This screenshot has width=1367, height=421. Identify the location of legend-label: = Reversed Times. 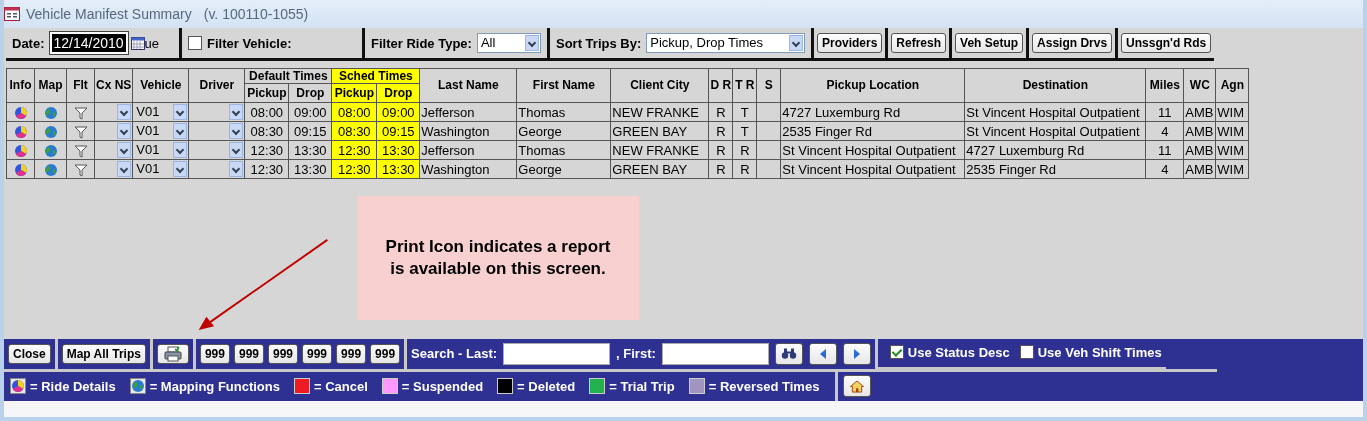
(764, 386).